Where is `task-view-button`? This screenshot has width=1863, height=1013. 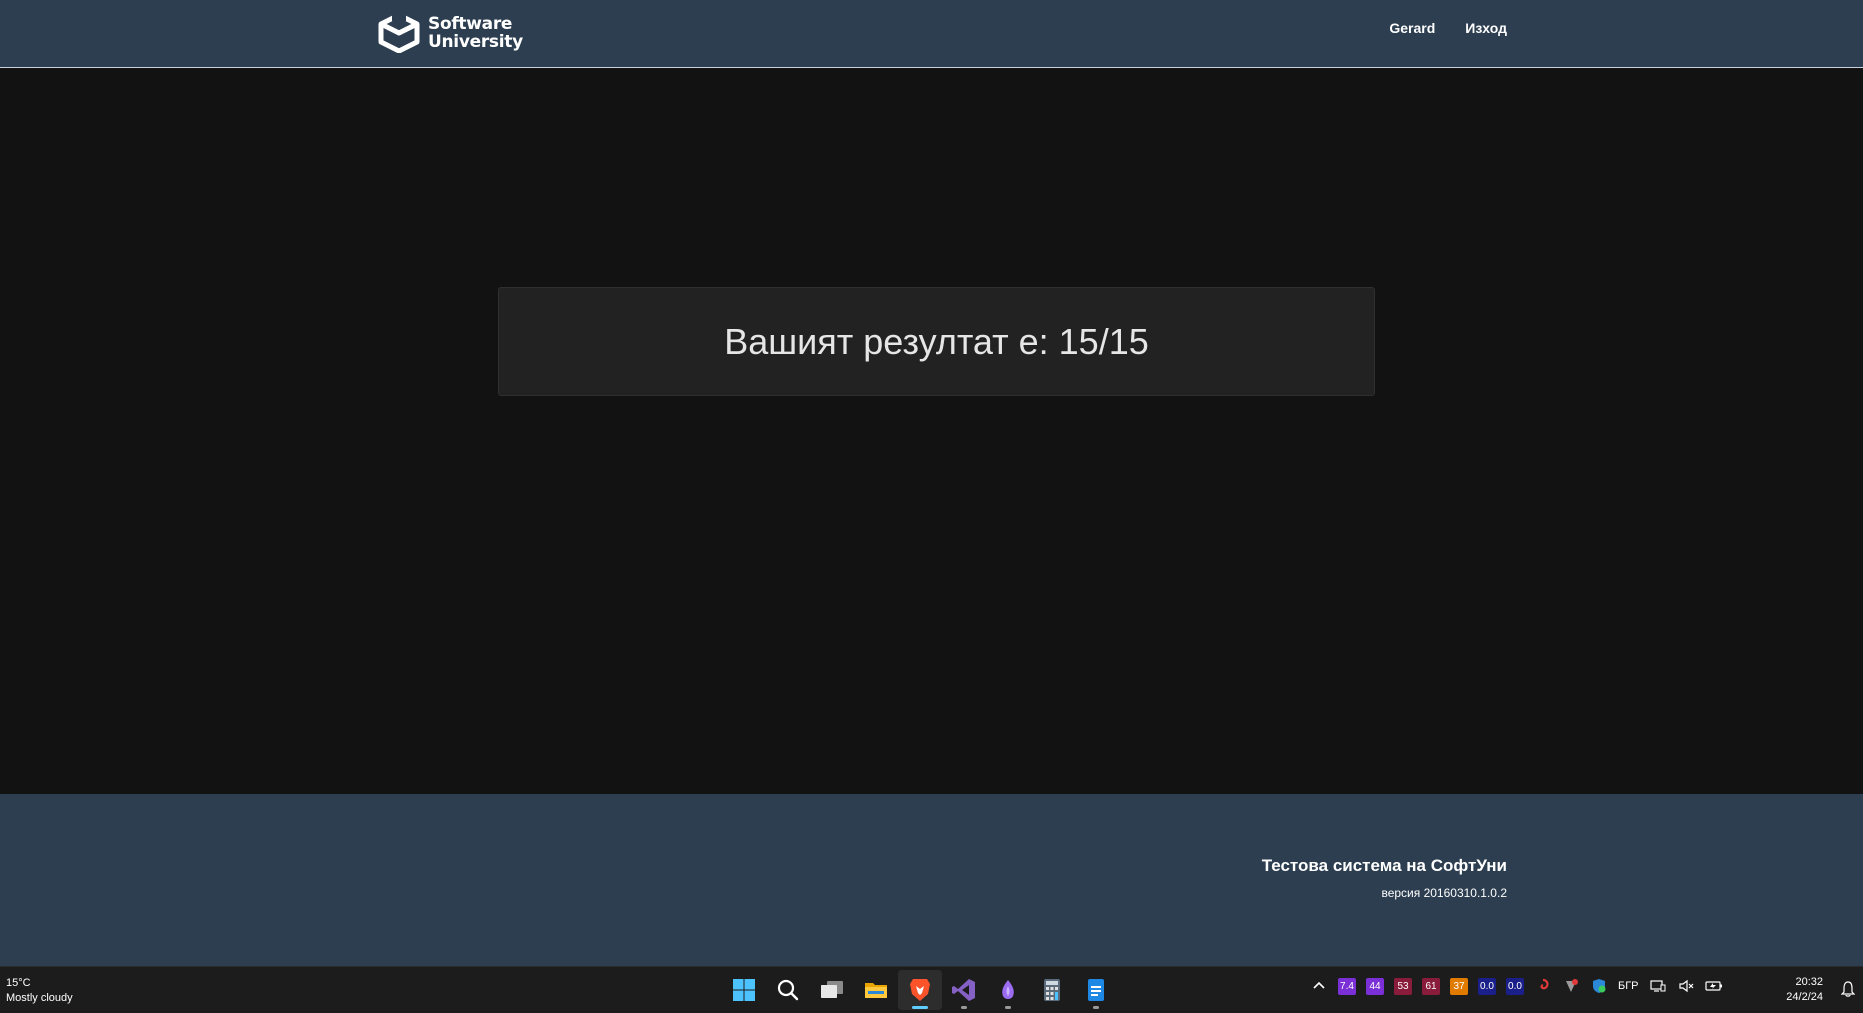 task-view-button is located at coordinates (832, 990).